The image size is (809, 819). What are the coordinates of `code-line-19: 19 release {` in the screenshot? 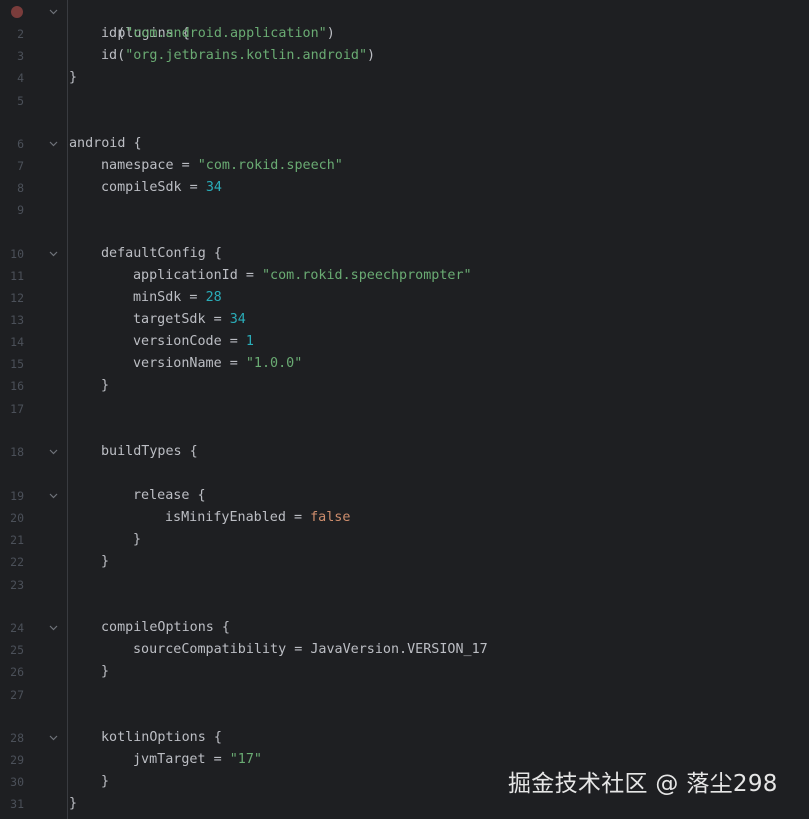 It's located at (404, 496).